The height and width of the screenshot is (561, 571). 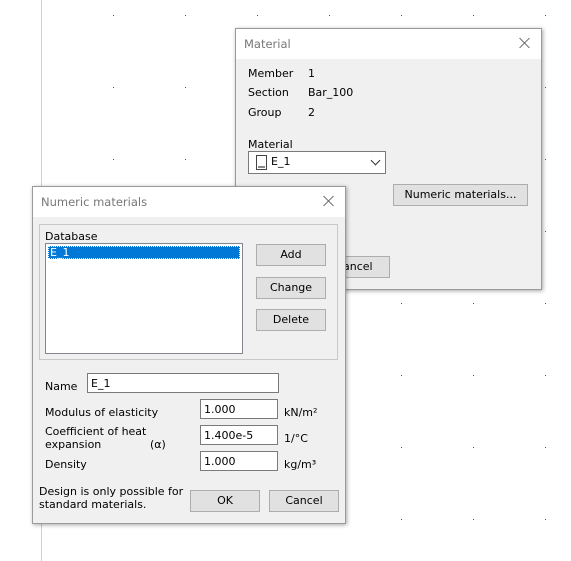 I want to click on design-note-line1: Design is only possible for, so click(x=111, y=491).